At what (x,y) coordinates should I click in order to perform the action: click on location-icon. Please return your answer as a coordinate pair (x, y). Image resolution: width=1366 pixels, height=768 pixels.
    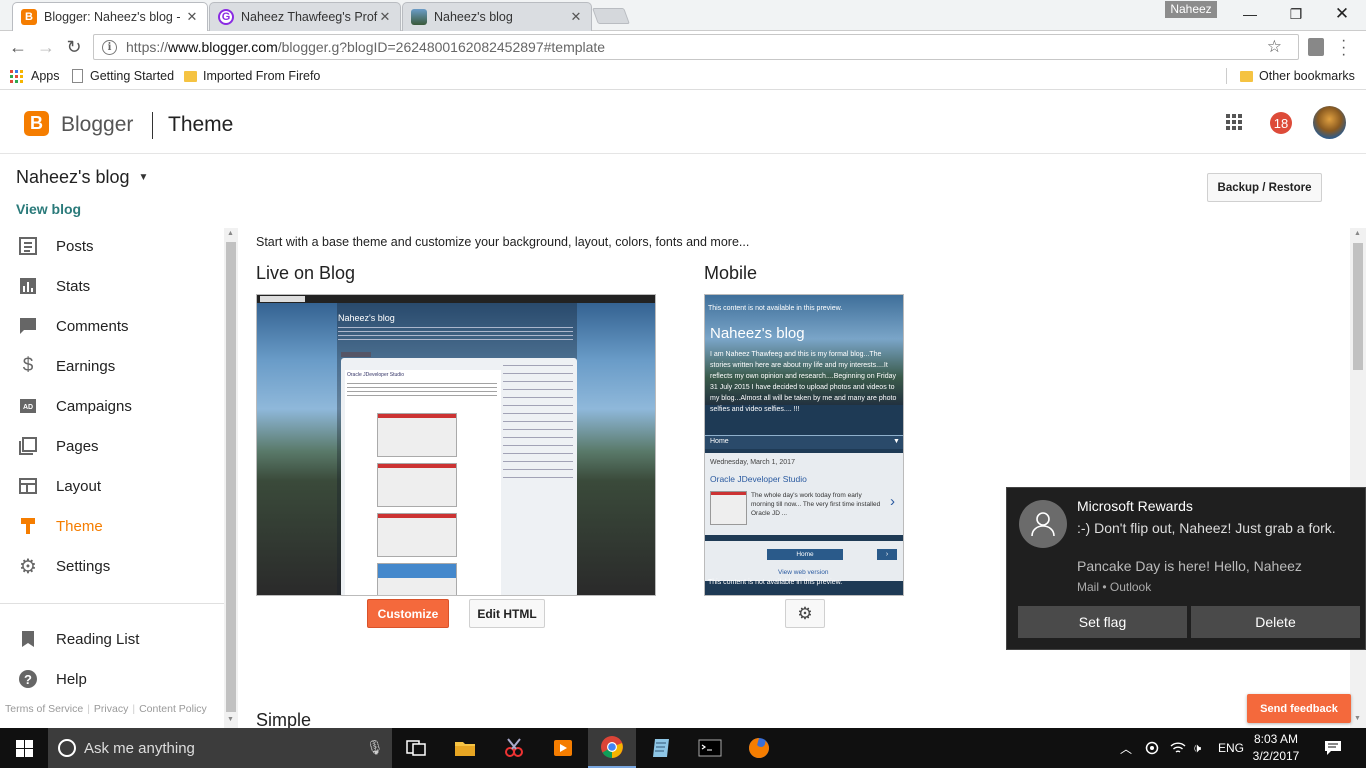
    Looking at the image, I should click on (1152, 748).